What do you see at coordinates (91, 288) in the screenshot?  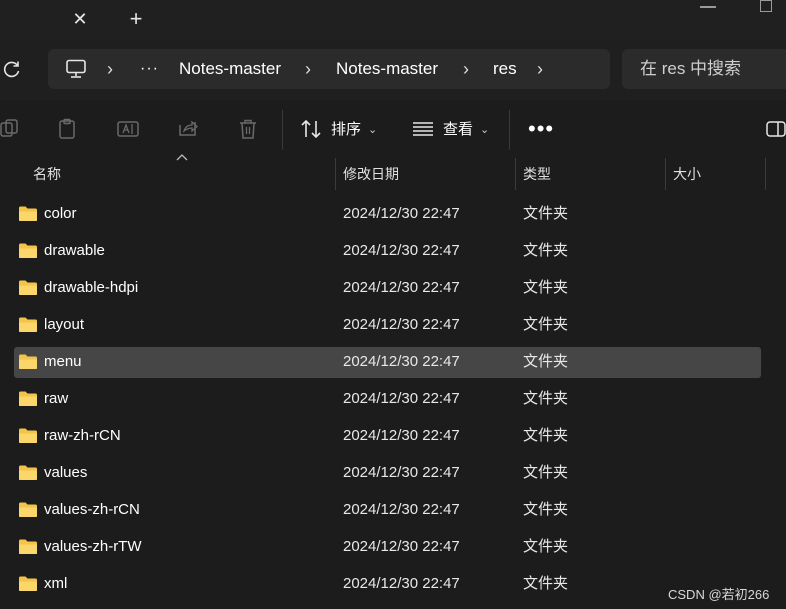 I see `file-name: drawable-hdpi` at bounding box center [91, 288].